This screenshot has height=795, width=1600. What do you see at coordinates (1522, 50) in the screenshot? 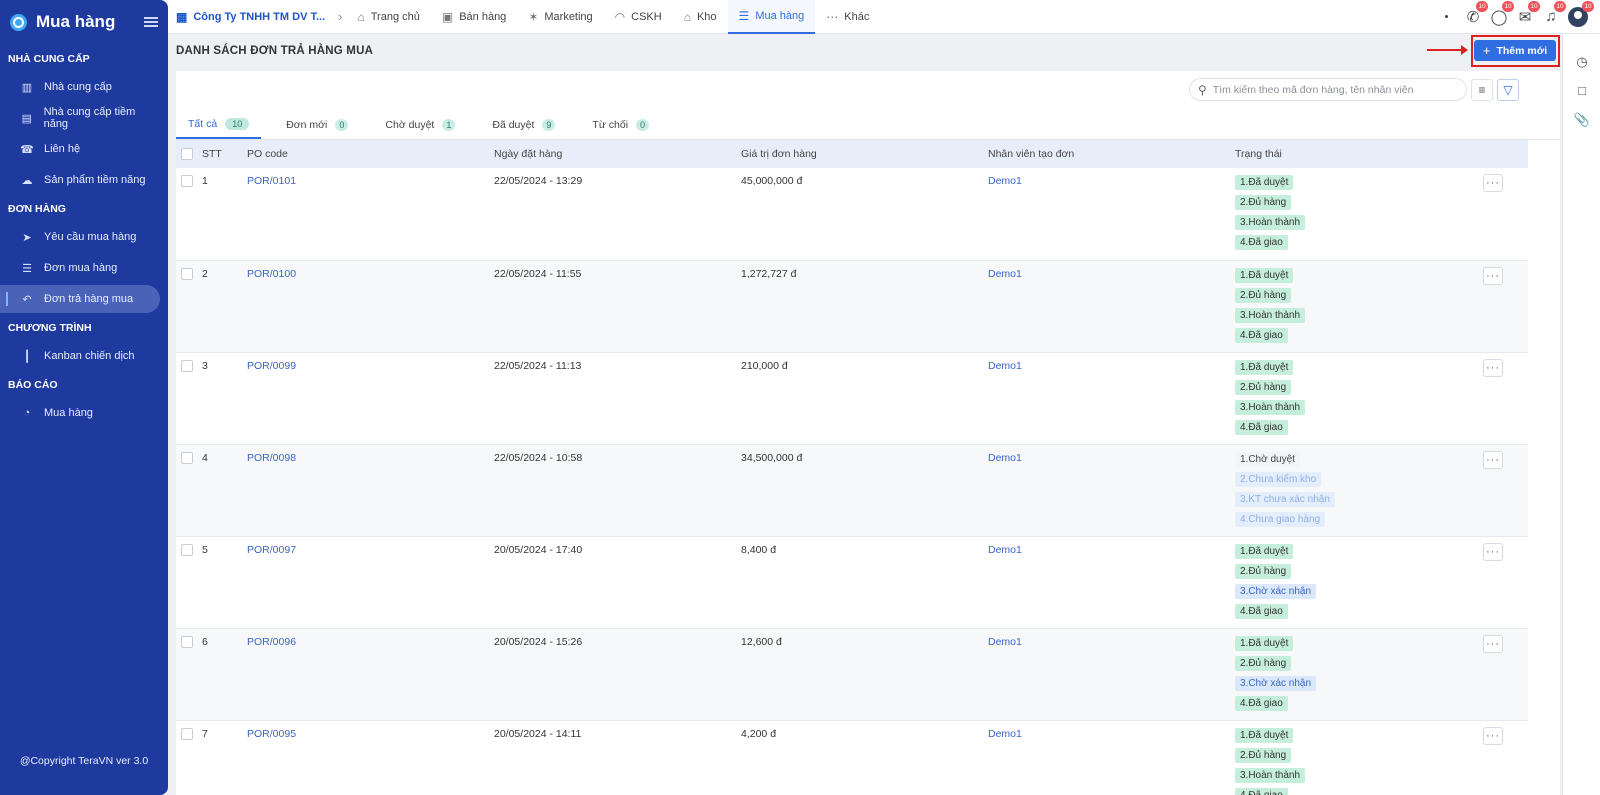
I see `add-new-label: Thêm mới` at bounding box center [1522, 50].